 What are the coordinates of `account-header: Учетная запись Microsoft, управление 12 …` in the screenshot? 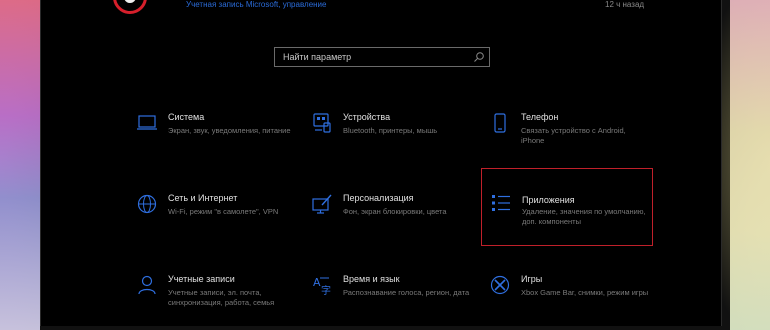 It's located at (381, 7).